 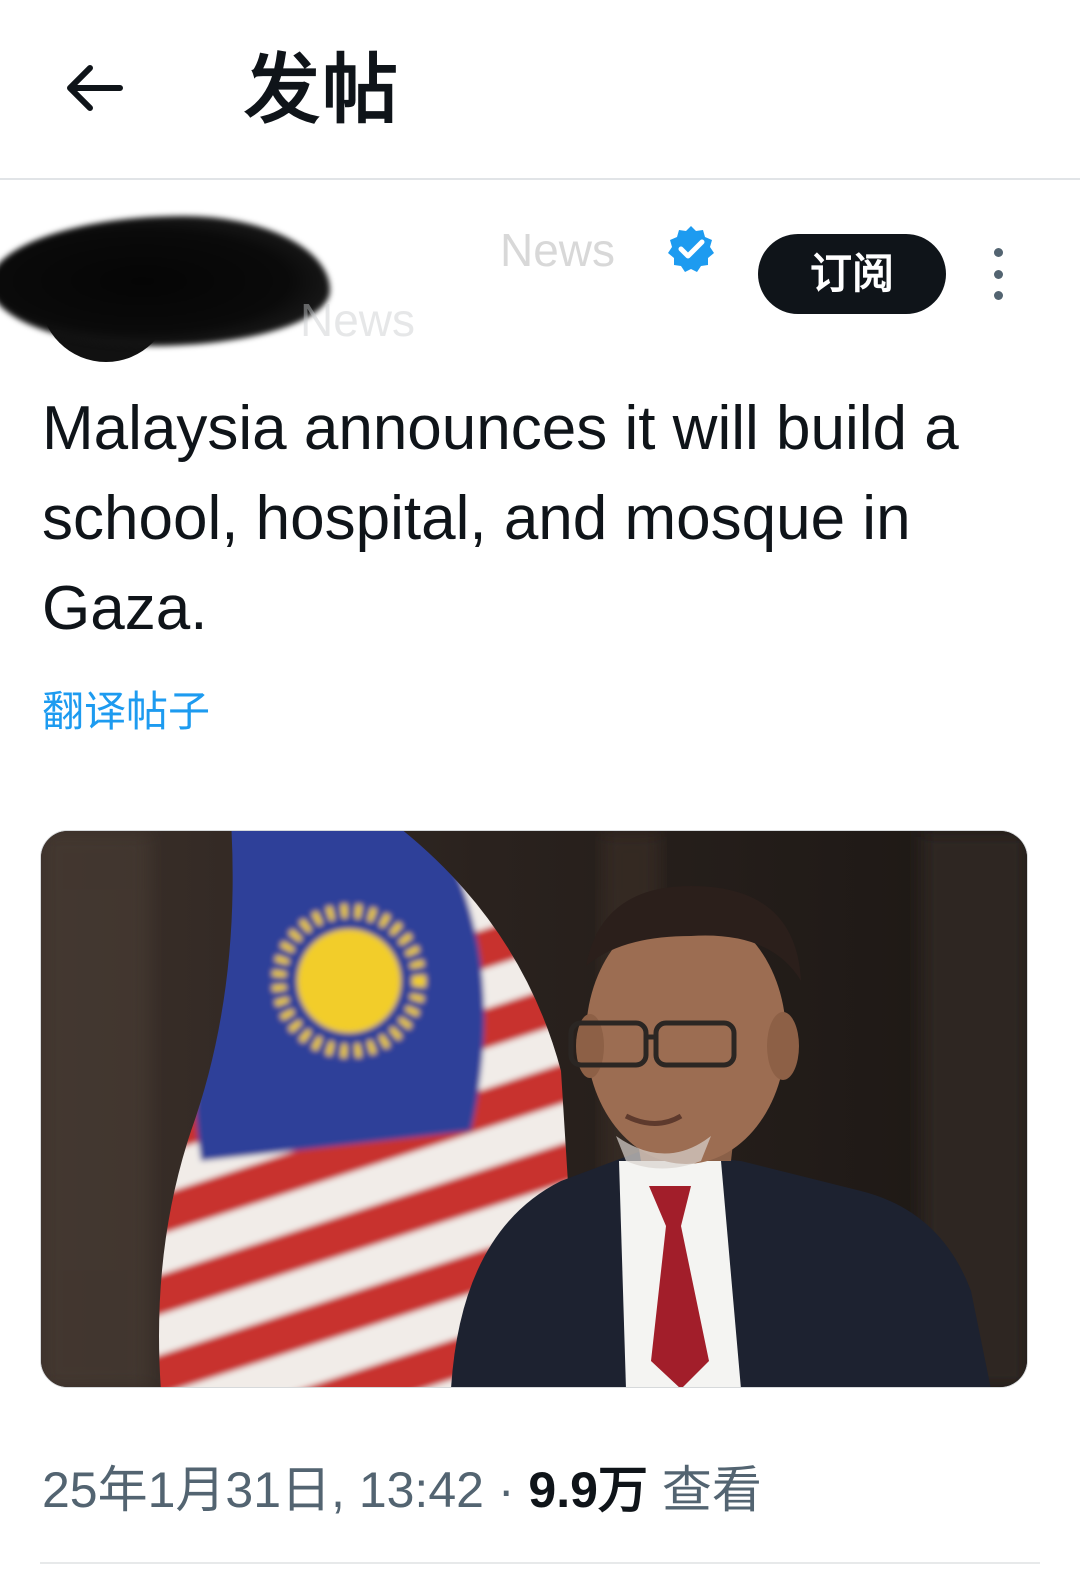 What do you see at coordinates (557, 250) in the screenshot?
I see `author-display-name: News` at bounding box center [557, 250].